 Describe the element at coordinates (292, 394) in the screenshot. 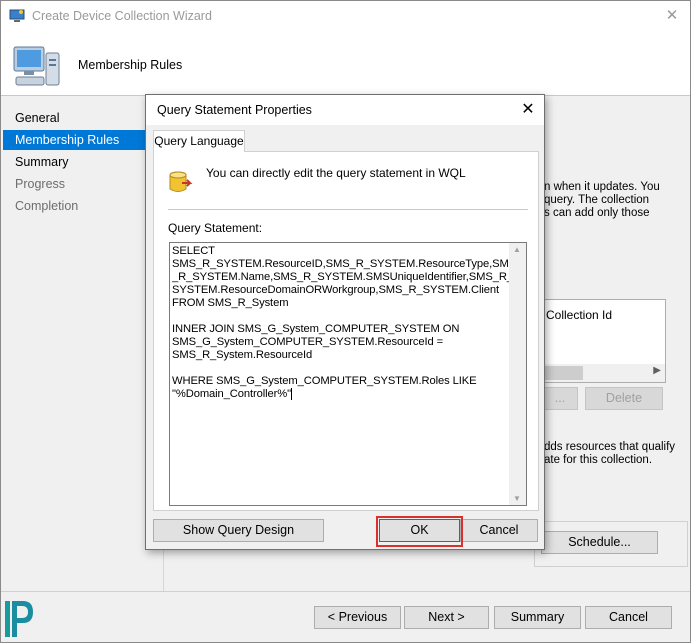

I see `text-caret` at that location.